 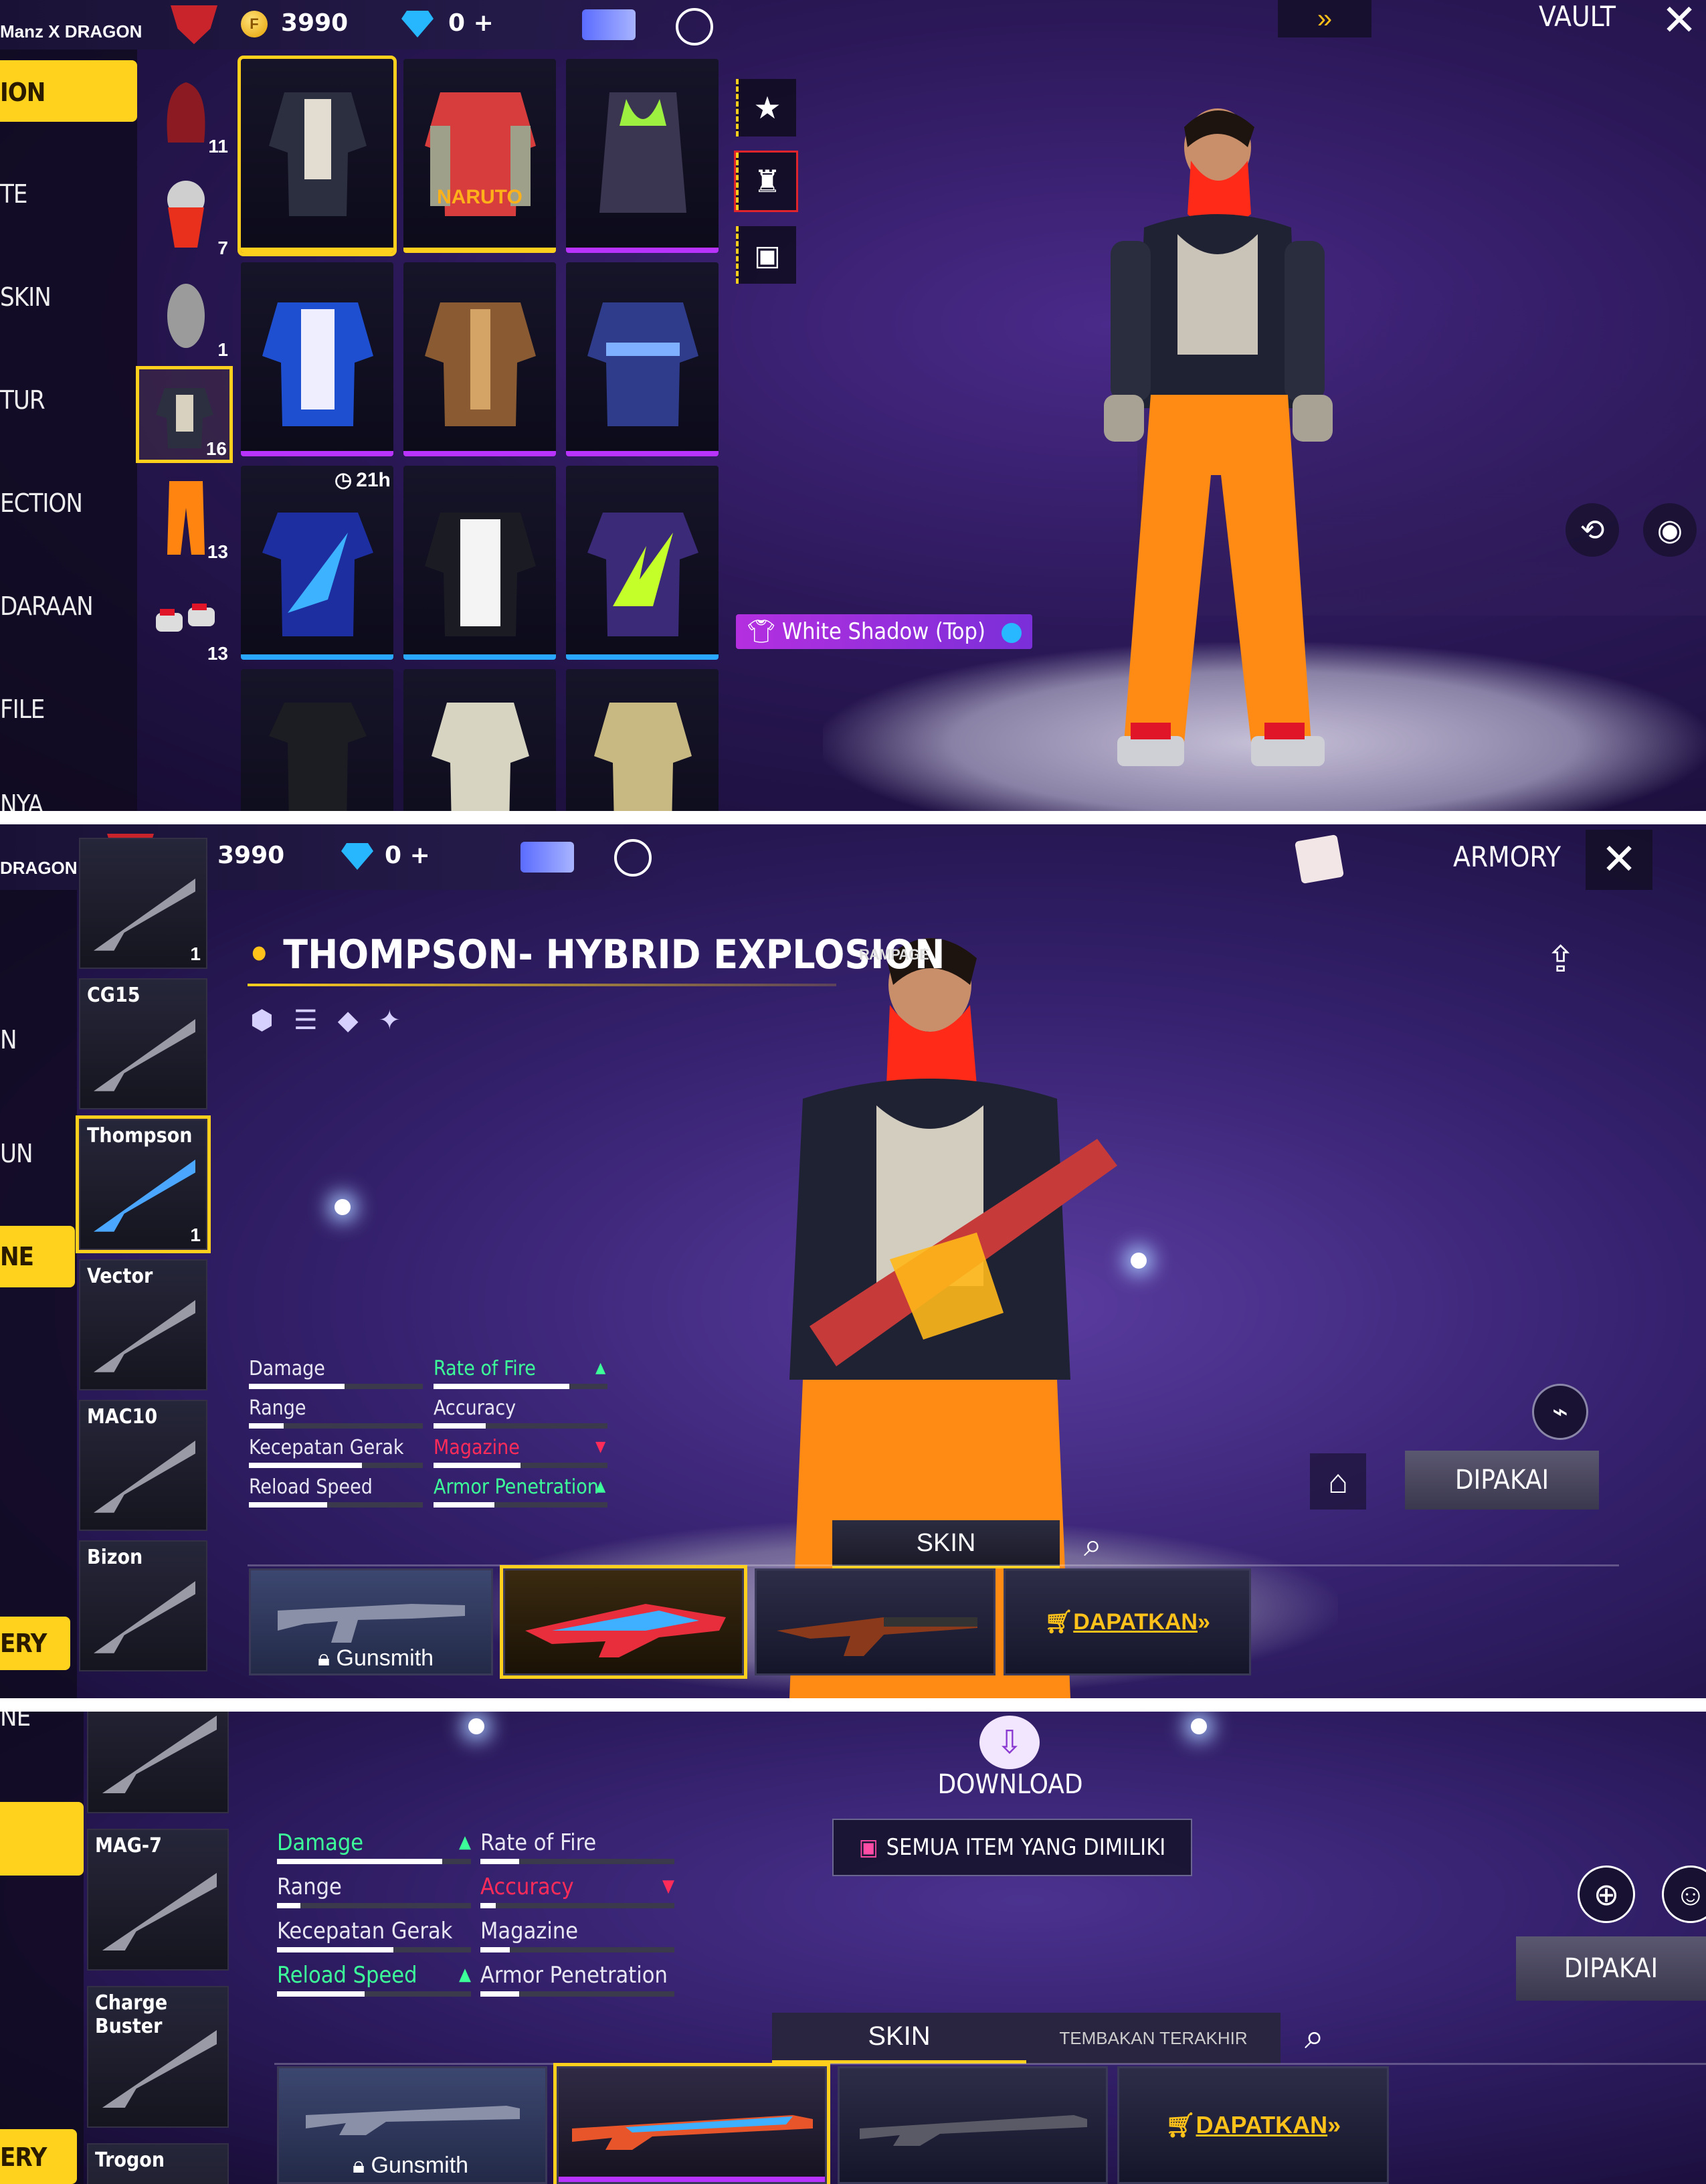 I want to click on weapon-card: Vector, so click(x=143, y=1324).